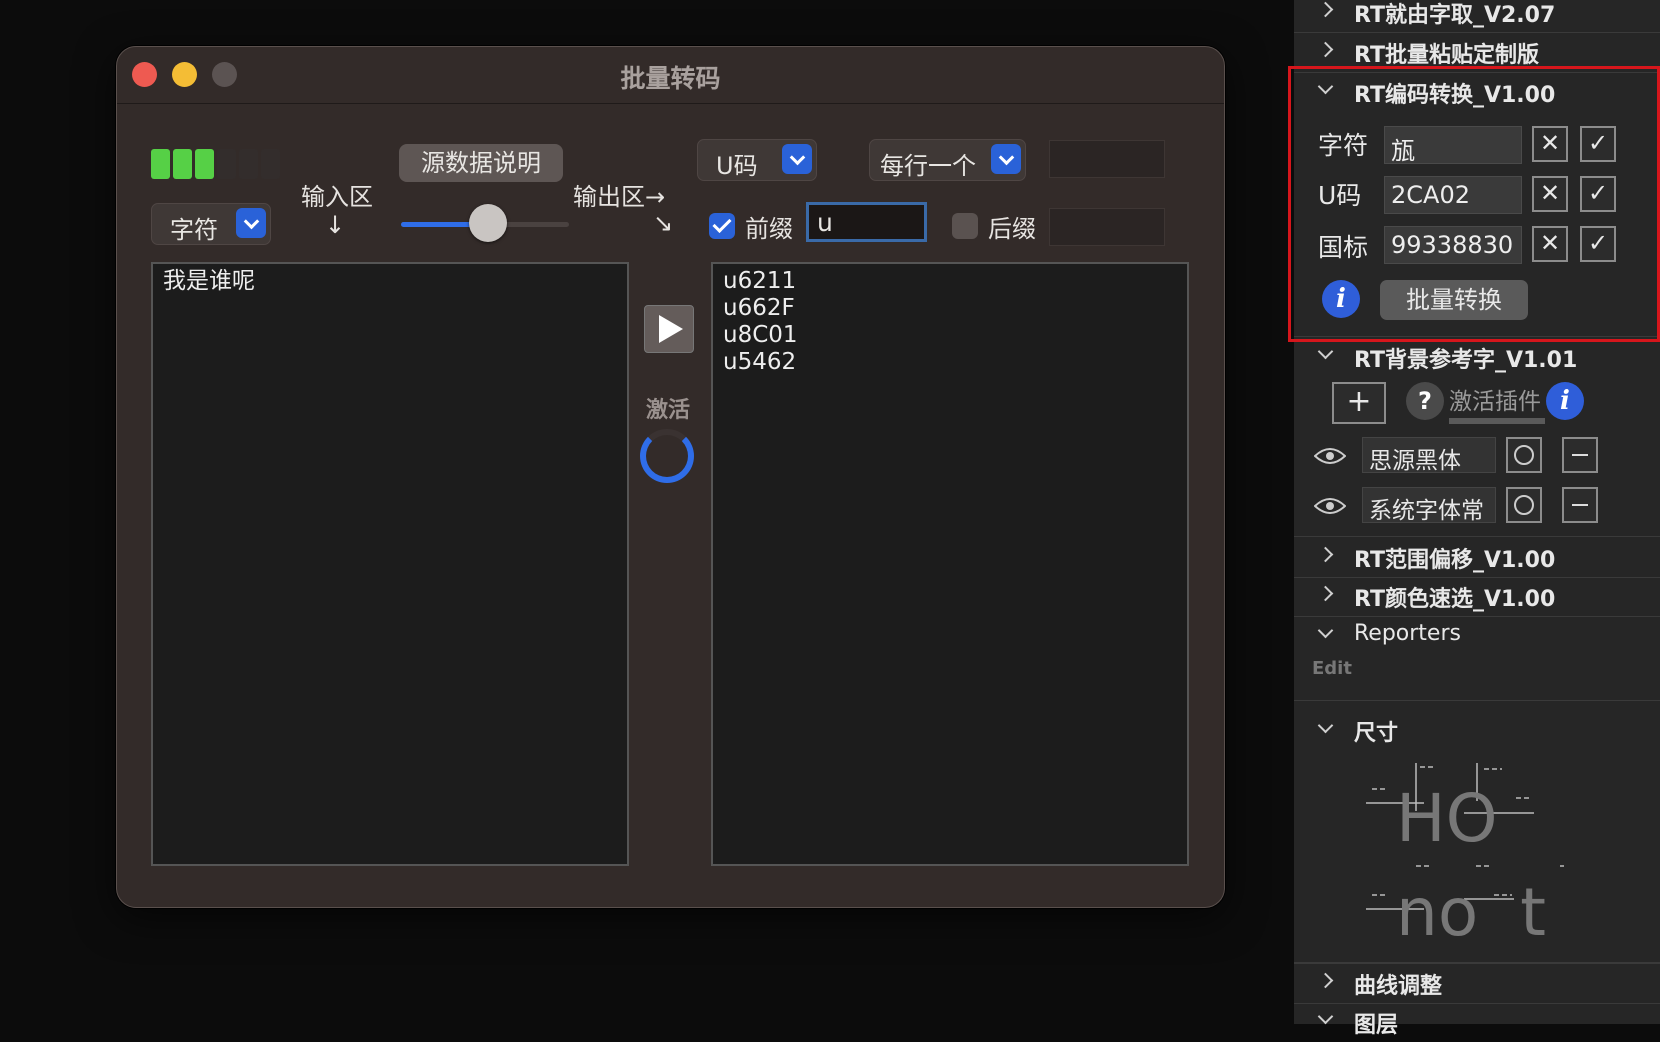 The height and width of the screenshot is (1042, 1660). I want to click on level-meter, so click(215, 164).